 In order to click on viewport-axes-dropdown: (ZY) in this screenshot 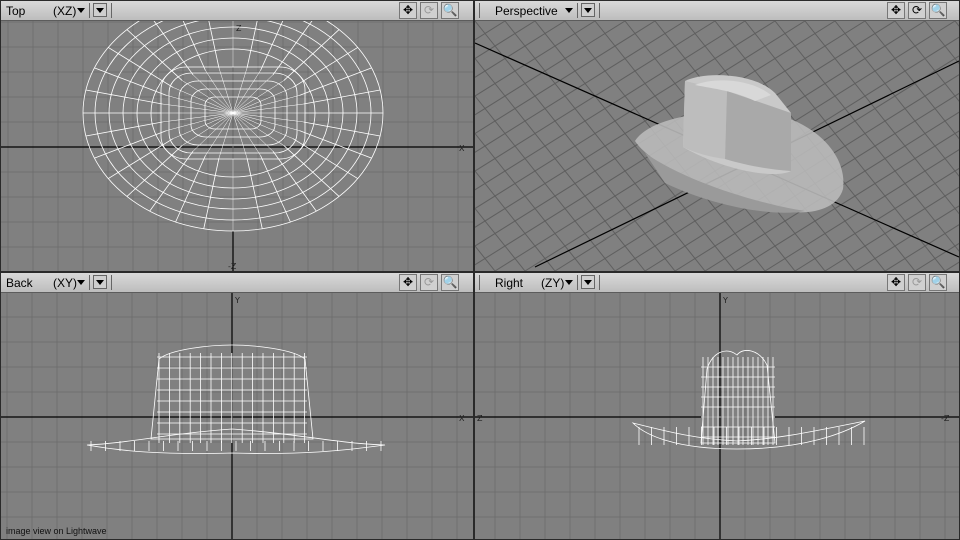, I will do `click(552, 283)`.